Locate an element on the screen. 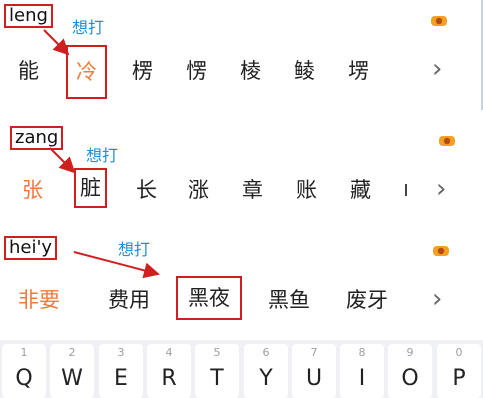 This screenshot has width=483, height=398. key-p: 0P is located at coordinates (459, 371).